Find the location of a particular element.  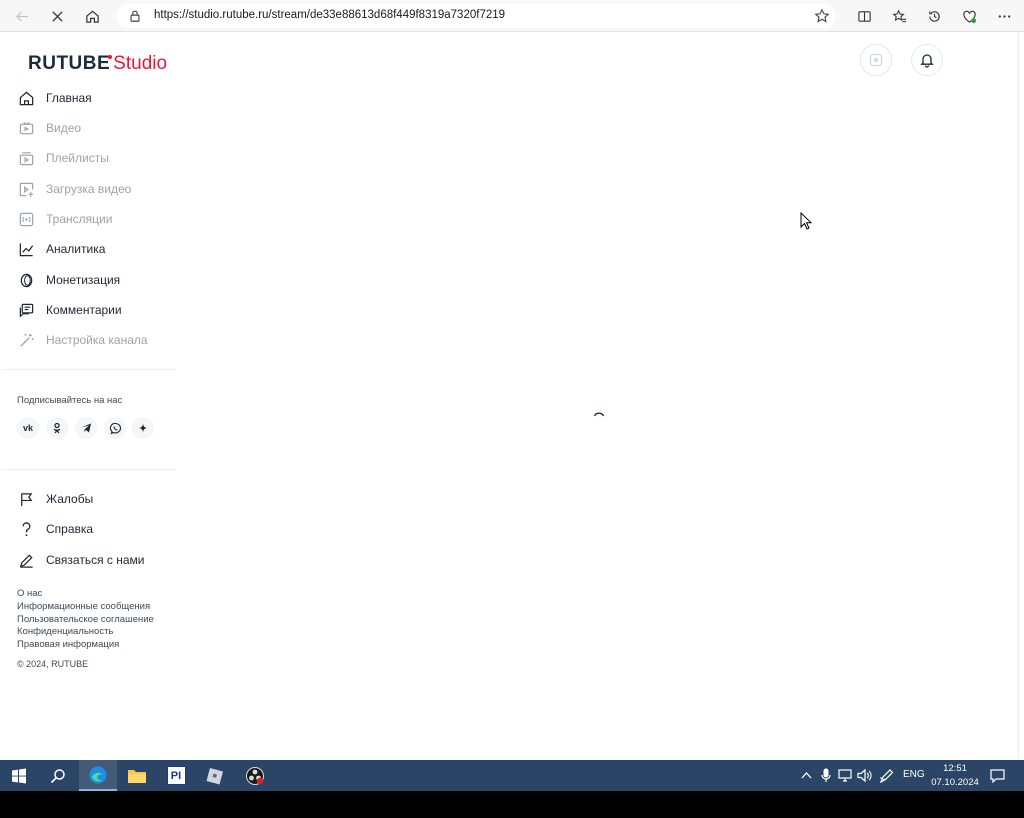

sidebar-item-label: Жалобы is located at coordinates (70, 499).